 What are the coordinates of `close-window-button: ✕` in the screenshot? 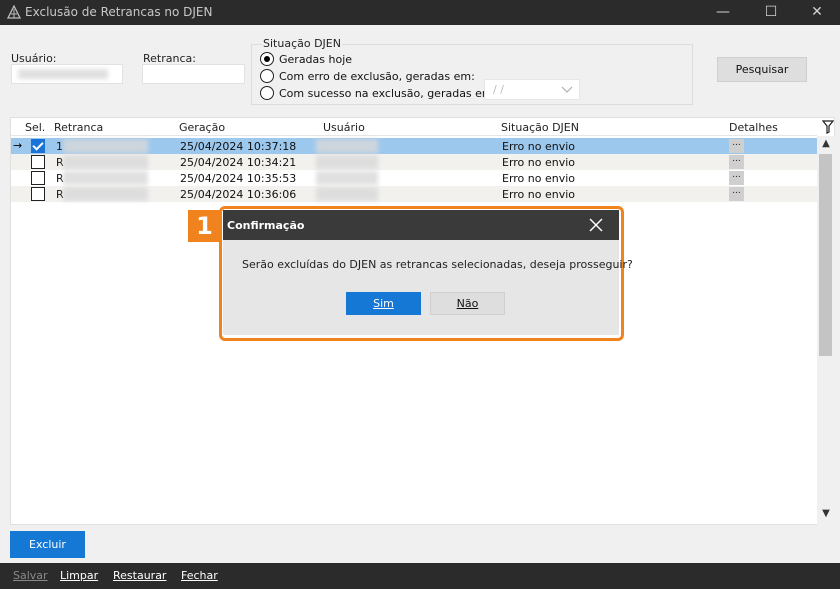 It's located at (817, 12).